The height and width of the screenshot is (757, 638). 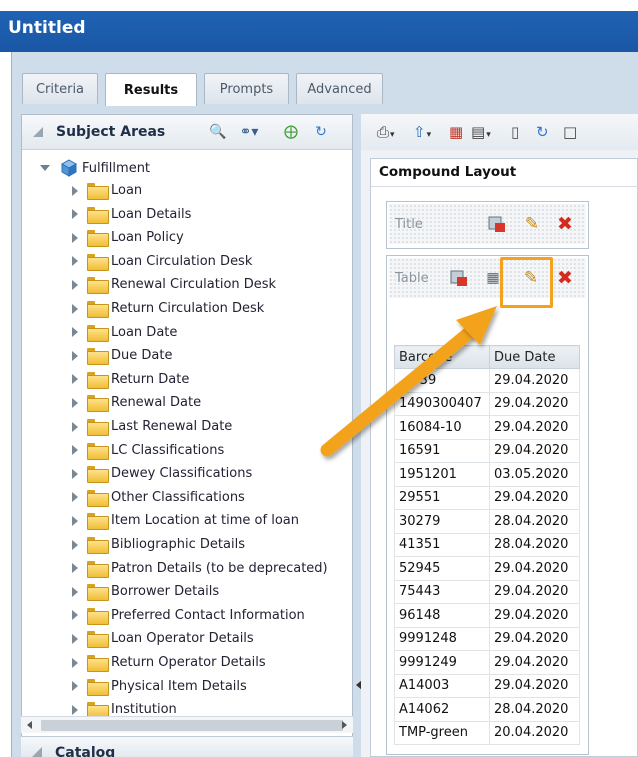 What do you see at coordinates (158, 497) in the screenshot?
I see `tree-item-other-classifications: Other Classifications` at bounding box center [158, 497].